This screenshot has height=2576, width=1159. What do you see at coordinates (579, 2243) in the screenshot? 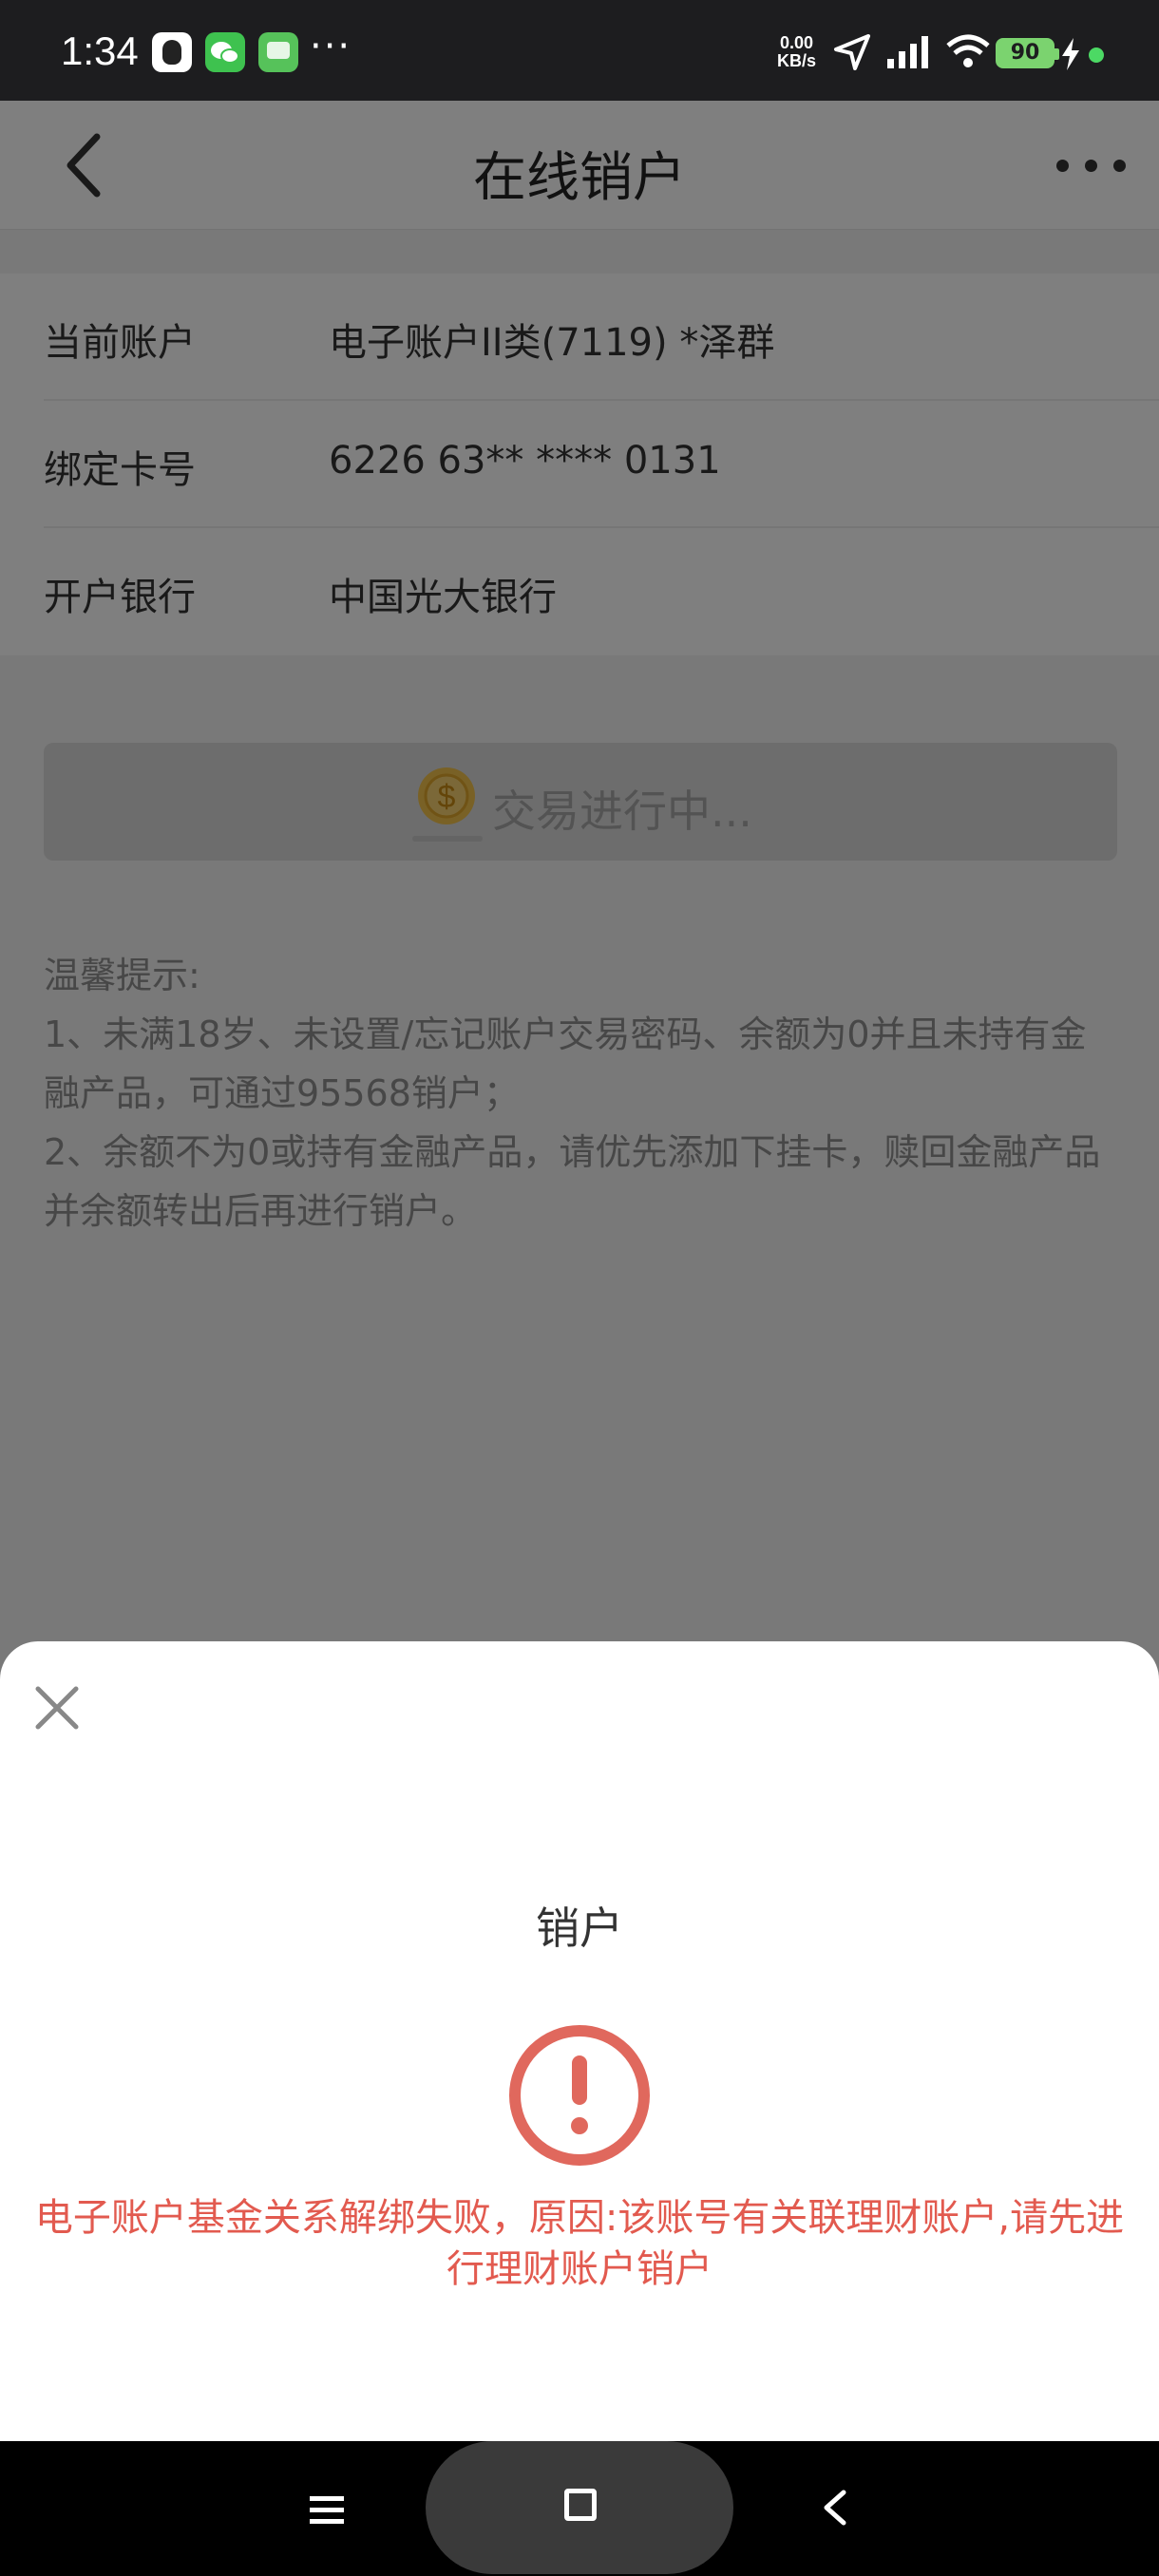
I see `error-message: 电子账户基金关系解绑失败，原因:该账号有关联理财账户,请先进行理财账户销户` at bounding box center [579, 2243].